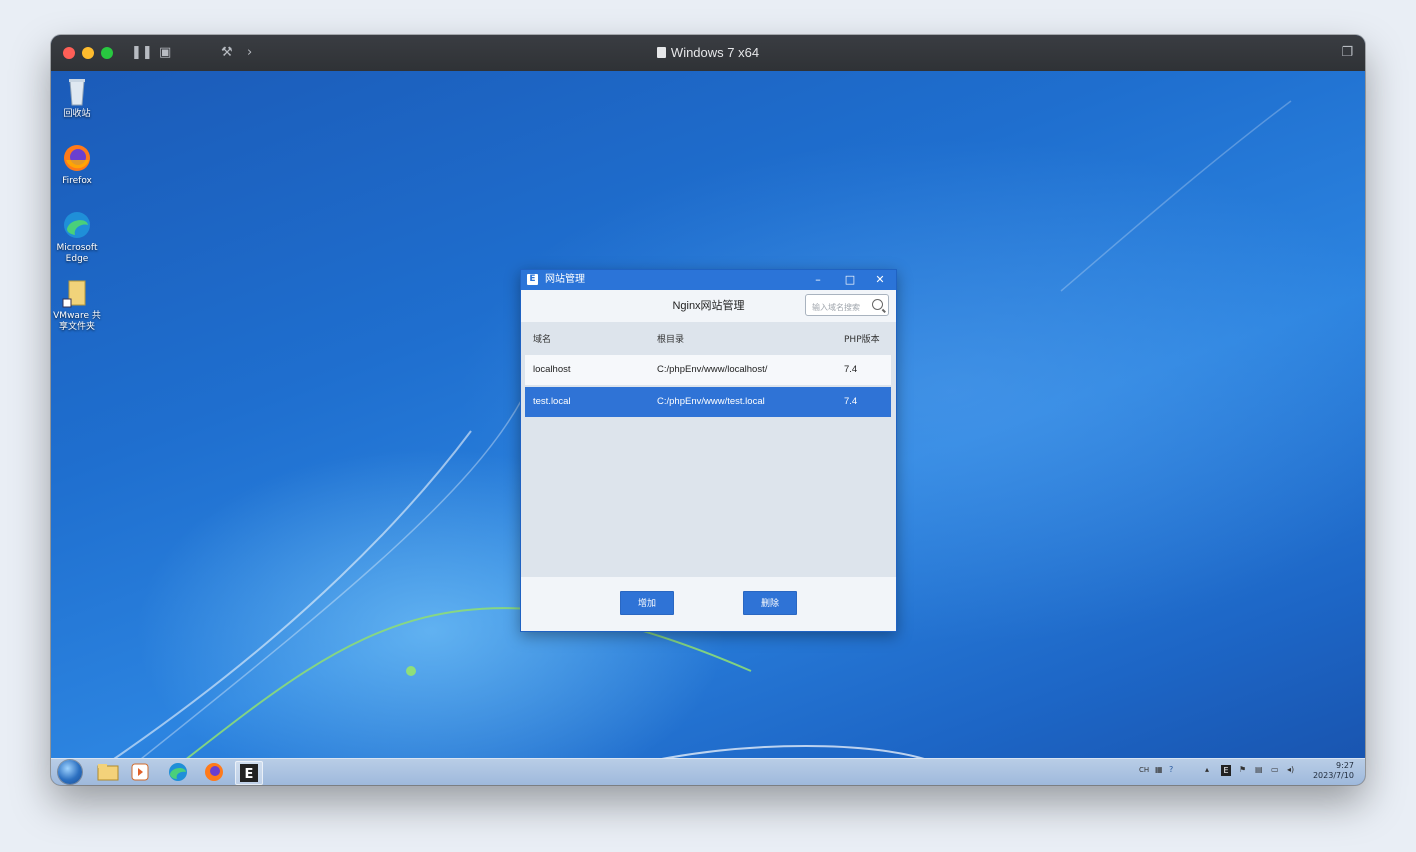  What do you see at coordinates (1171, 769) in the screenshot?
I see `help-icon: ?` at bounding box center [1171, 769].